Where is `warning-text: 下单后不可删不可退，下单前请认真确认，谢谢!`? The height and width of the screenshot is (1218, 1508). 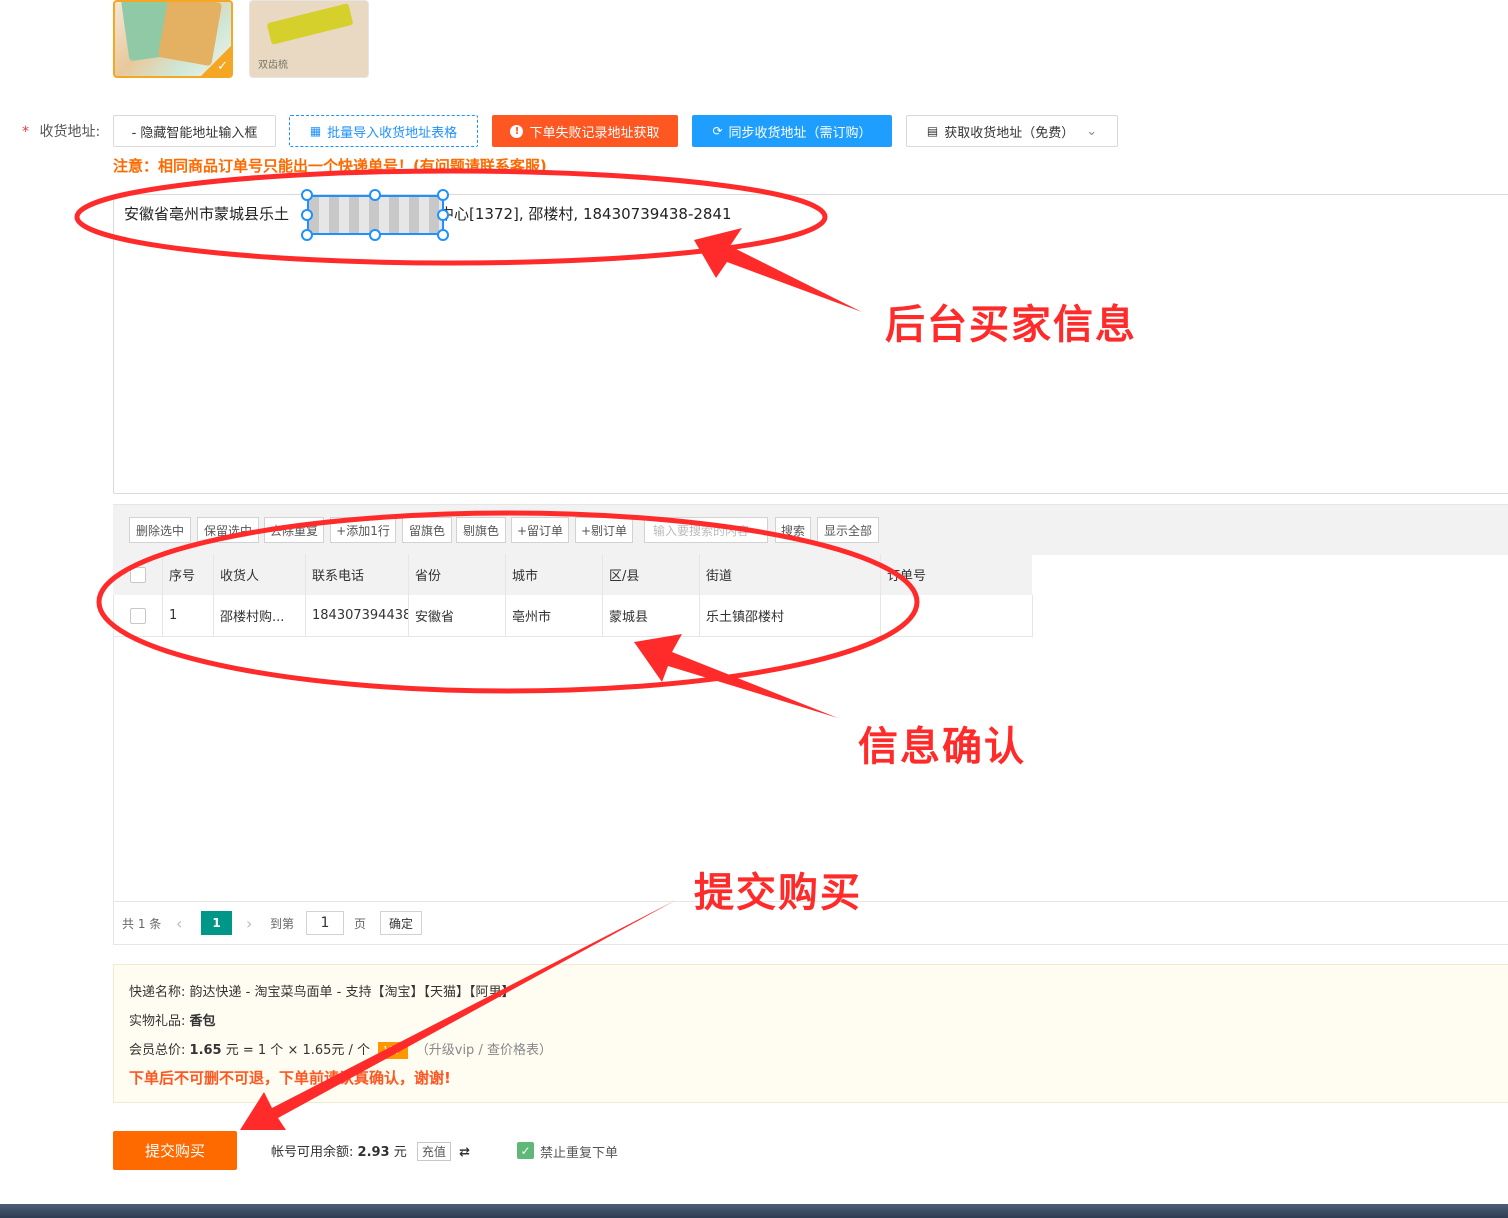 warning-text: 下单后不可删不可退，下单前请认真确认，谢谢! is located at coordinates (290, 1078).